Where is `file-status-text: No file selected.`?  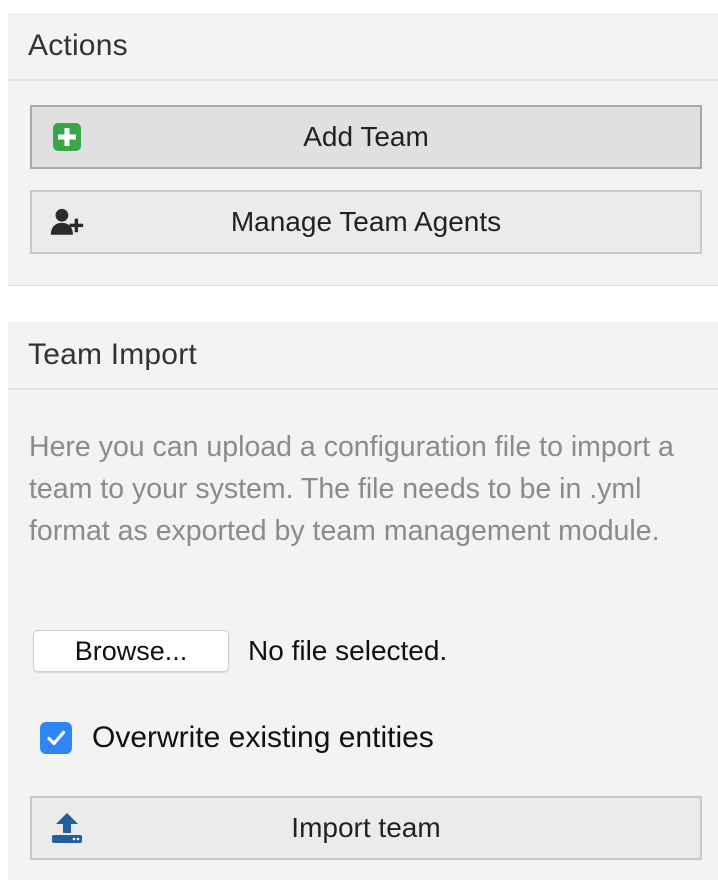
file-status-text: No file selected. is located at coordinates (348, 650).